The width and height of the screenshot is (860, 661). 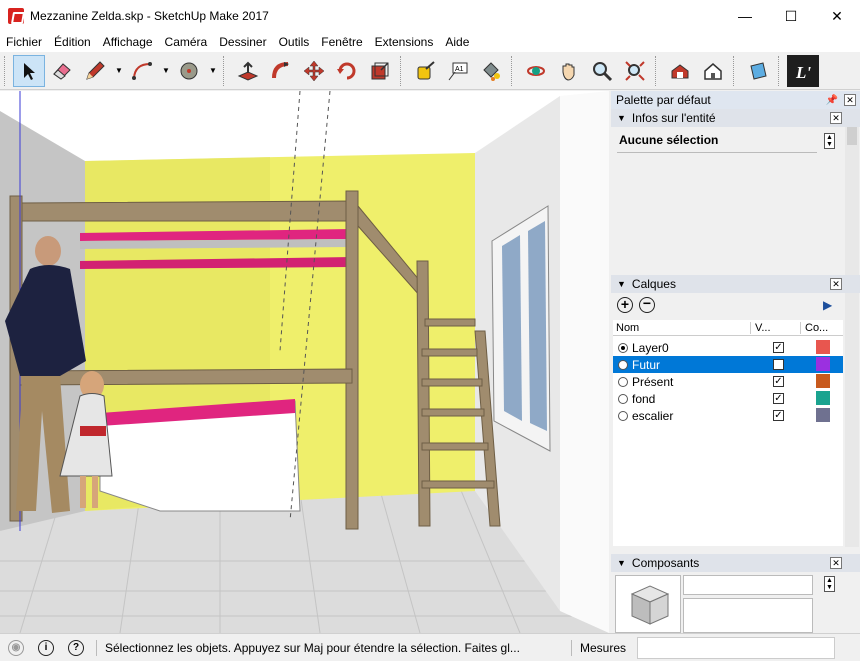 What do you see at coordinates (646, 364) in the screenshot?
I see `layer-name: Futur` at bounding box center [646, 364].